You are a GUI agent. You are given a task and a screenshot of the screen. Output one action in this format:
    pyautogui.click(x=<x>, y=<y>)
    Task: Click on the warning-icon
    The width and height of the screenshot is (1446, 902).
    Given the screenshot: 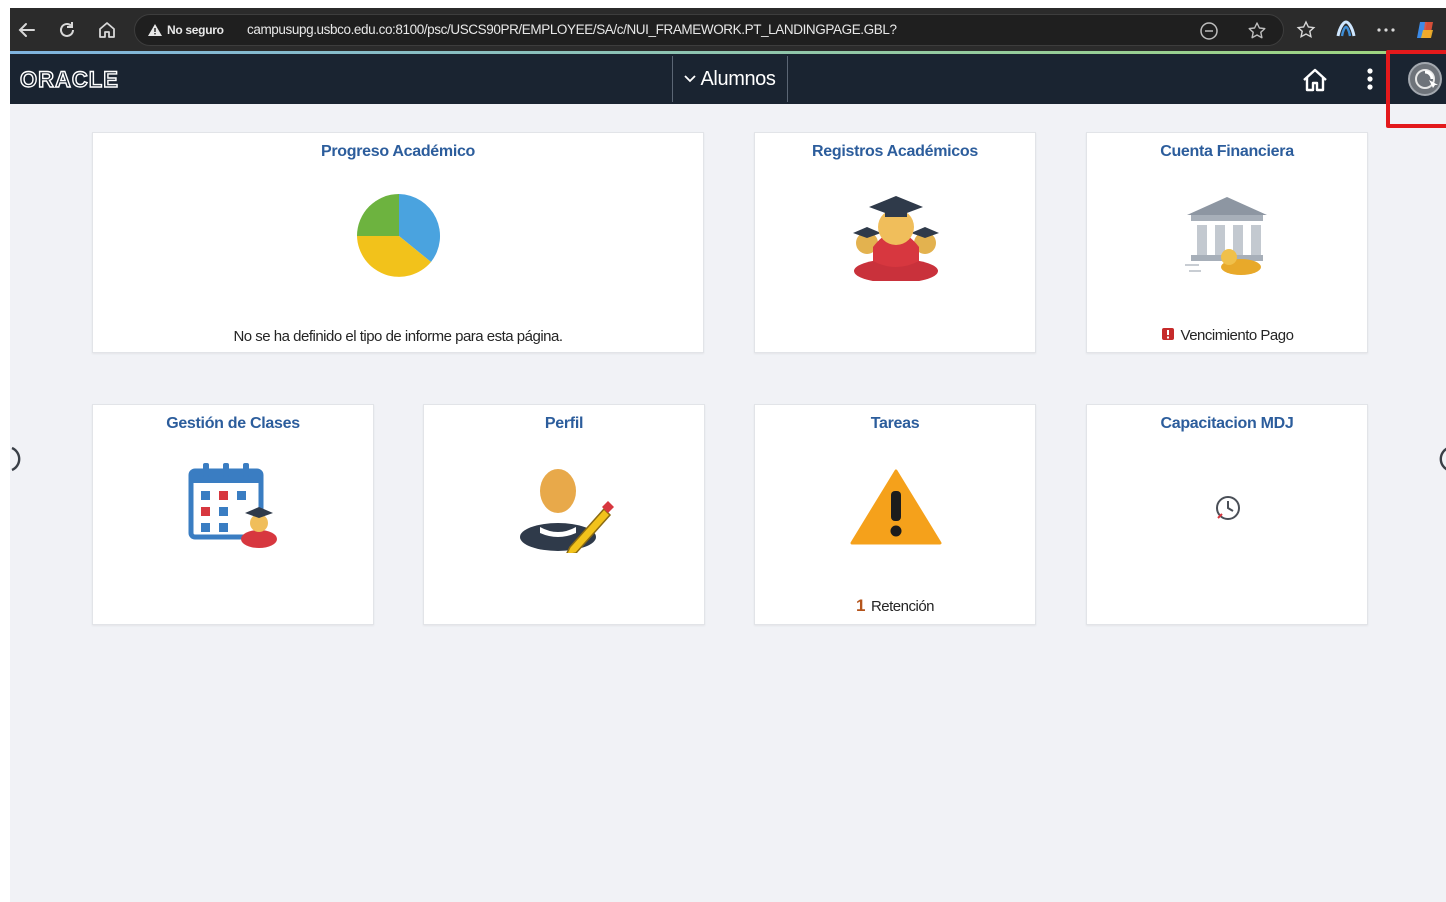 What is the action you would take?
    pyautogui.click(x=155, y=30)
    